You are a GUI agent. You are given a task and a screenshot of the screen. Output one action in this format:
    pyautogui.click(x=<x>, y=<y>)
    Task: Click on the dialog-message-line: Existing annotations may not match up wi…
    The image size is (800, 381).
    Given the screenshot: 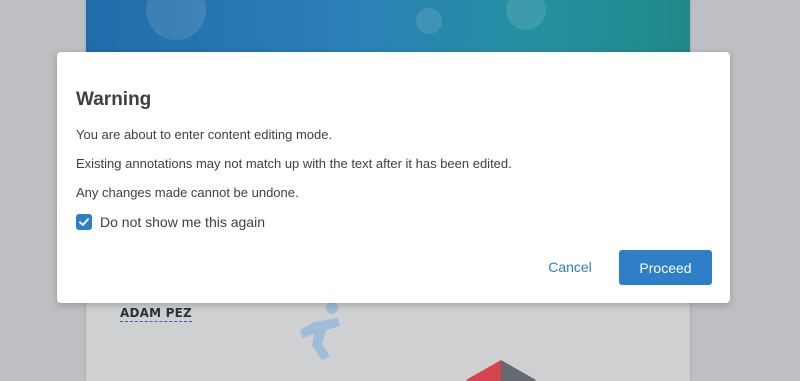 What is the action you would take?
    pyautogui.click(x=294, y=163)
    